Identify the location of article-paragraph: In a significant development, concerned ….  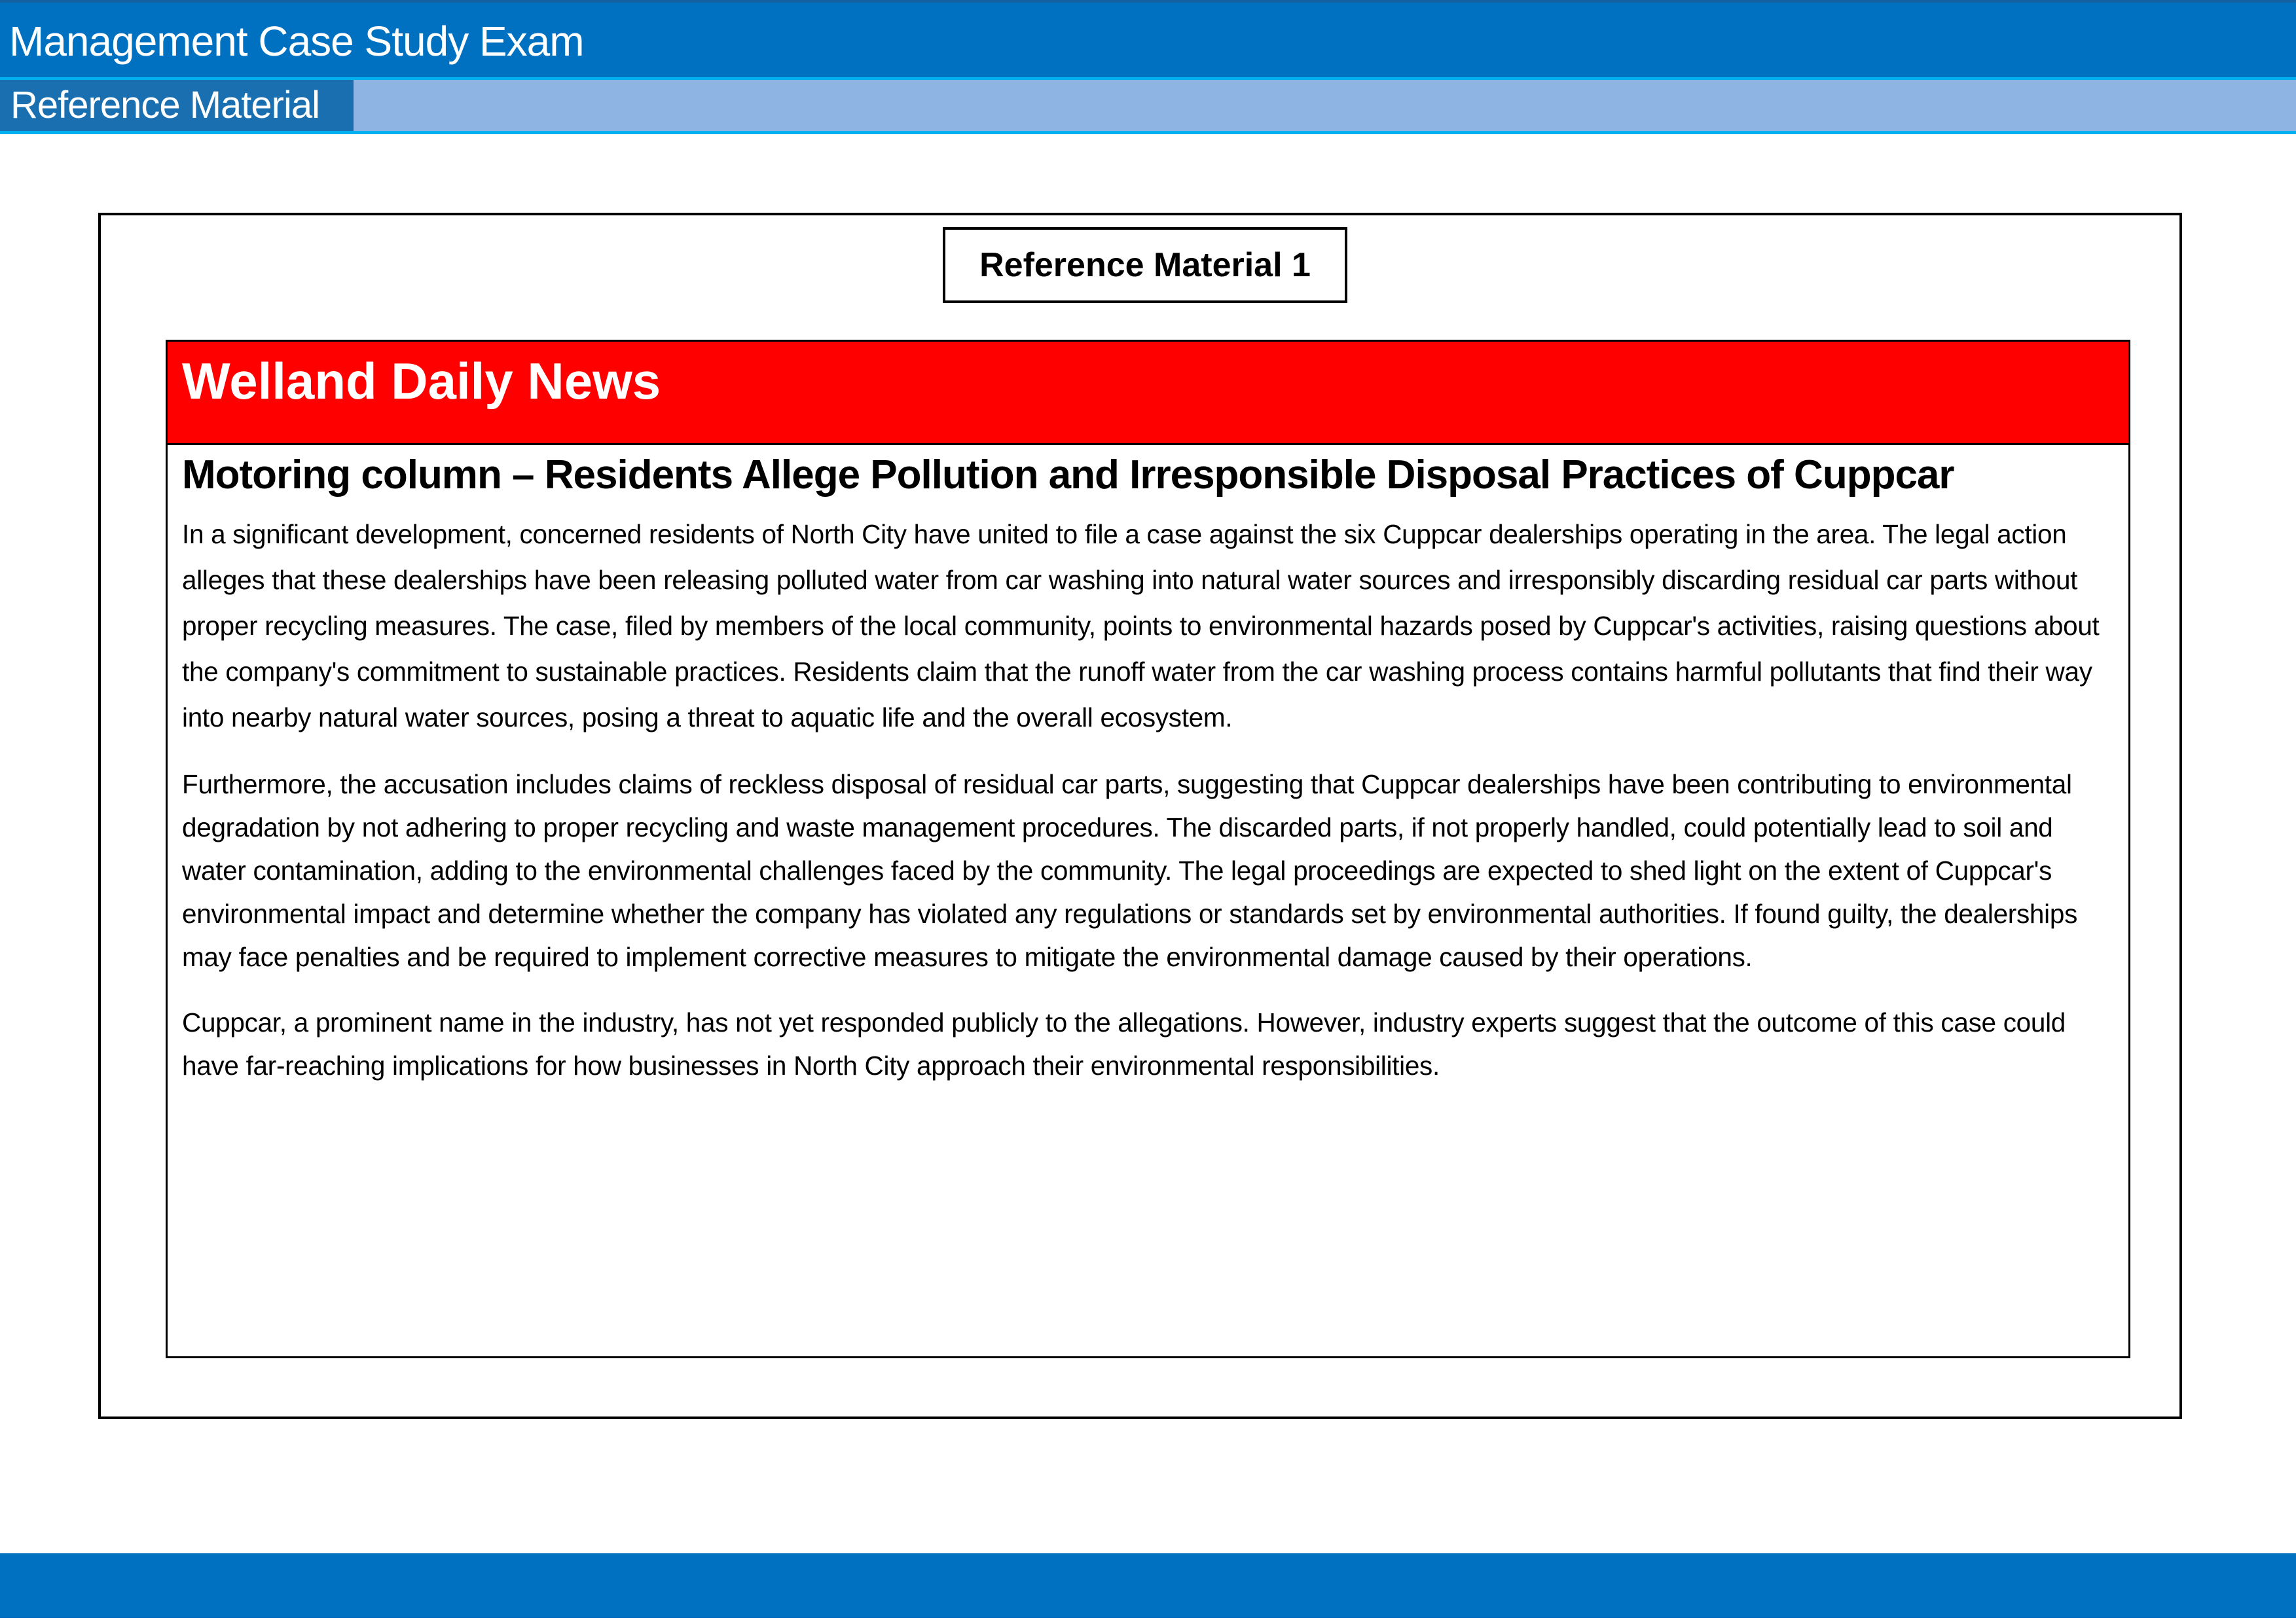
(1141, 625).